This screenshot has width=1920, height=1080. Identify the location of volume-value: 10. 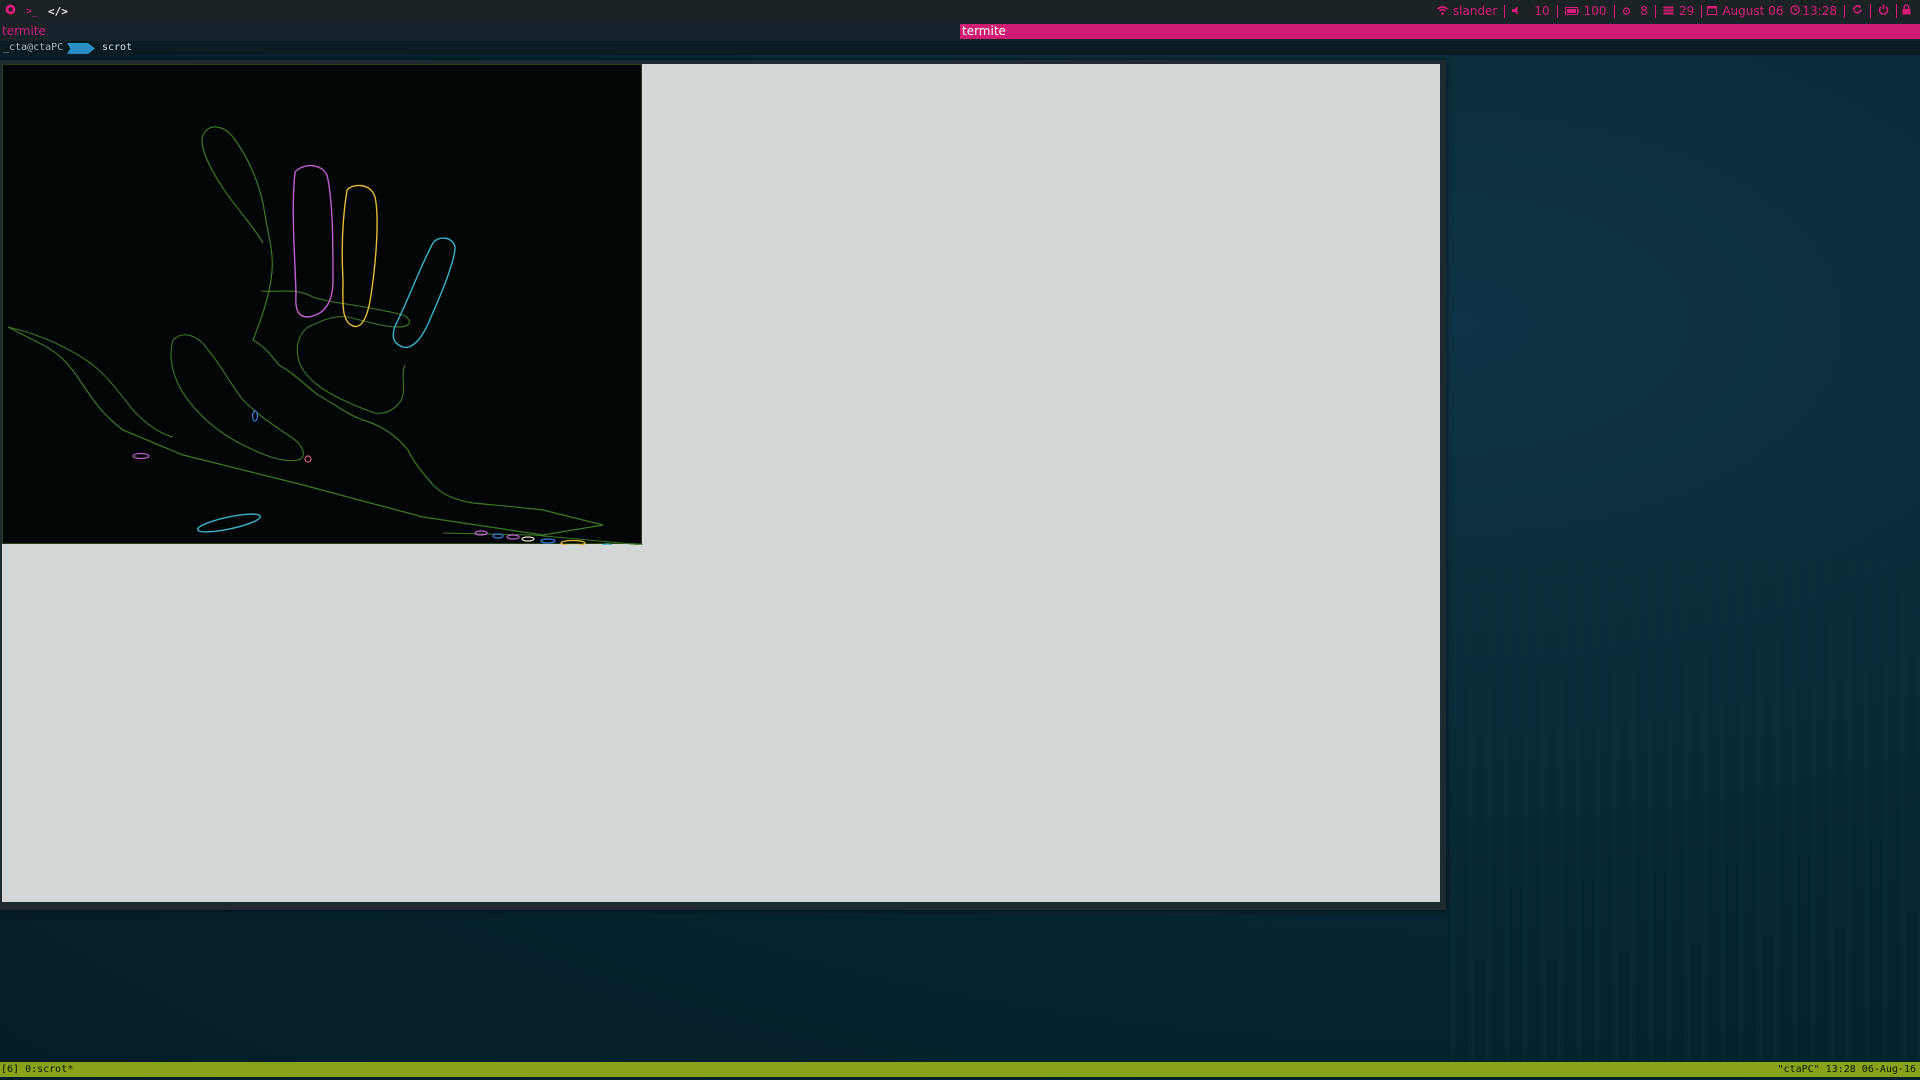
(1542, 10).